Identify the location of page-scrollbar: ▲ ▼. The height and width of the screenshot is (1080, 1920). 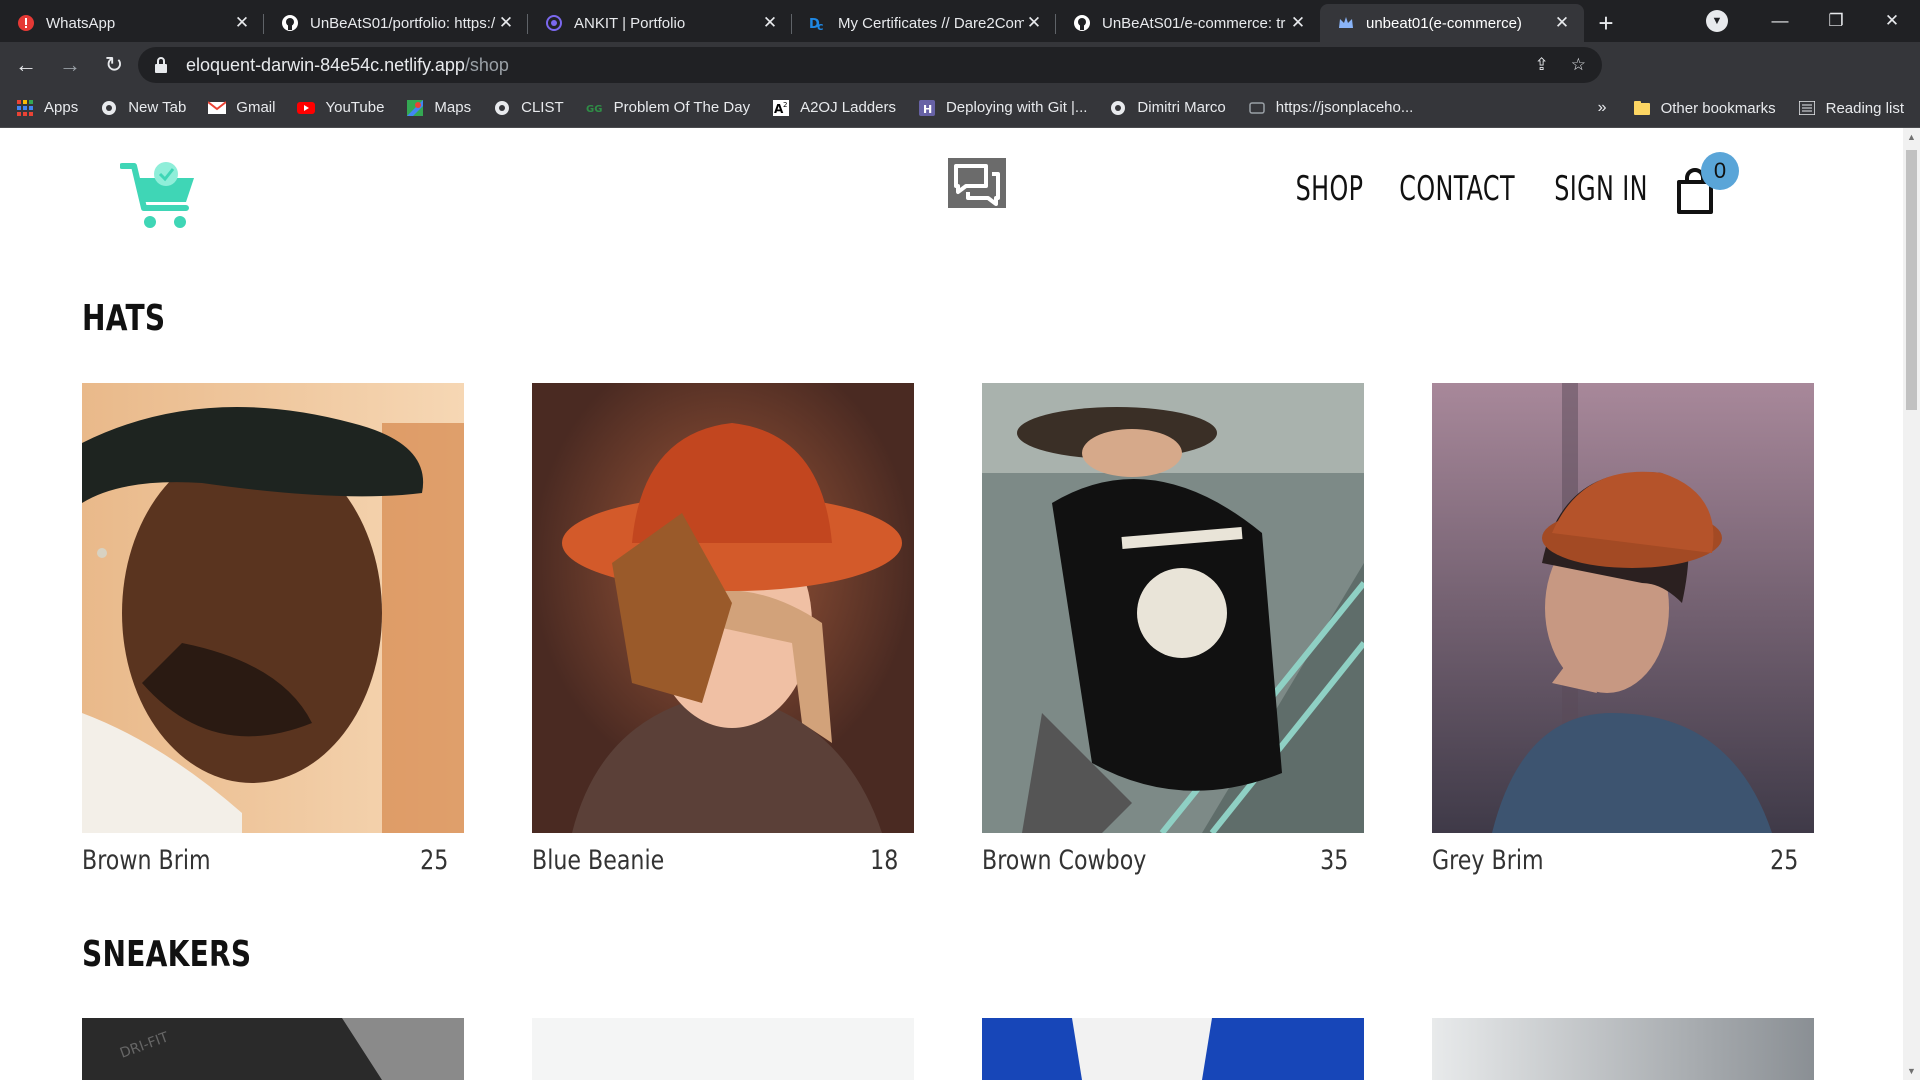
(1911, 604).